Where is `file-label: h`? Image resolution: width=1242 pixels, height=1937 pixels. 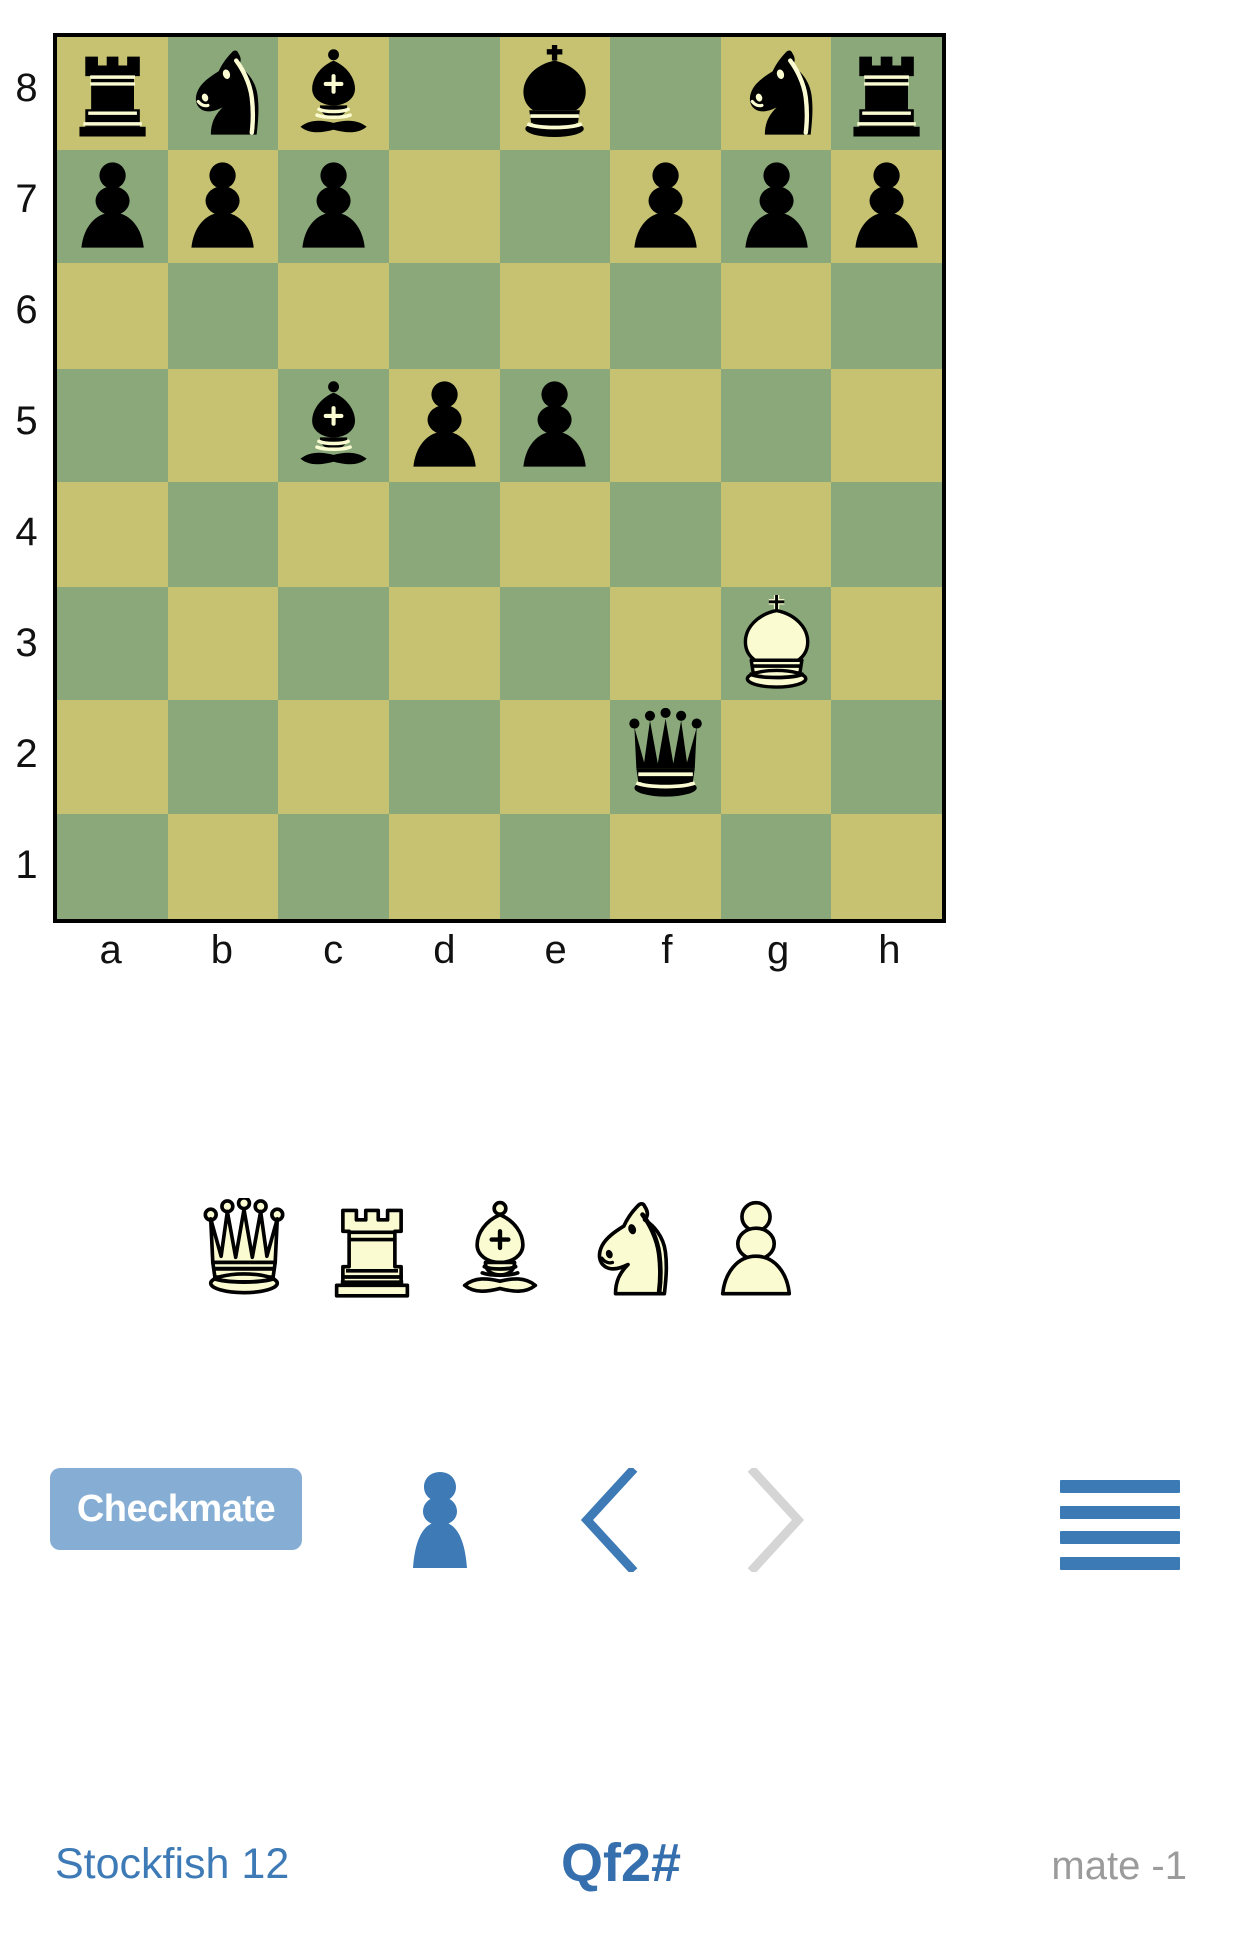 file-label: h is located at coordinates (889, 950).